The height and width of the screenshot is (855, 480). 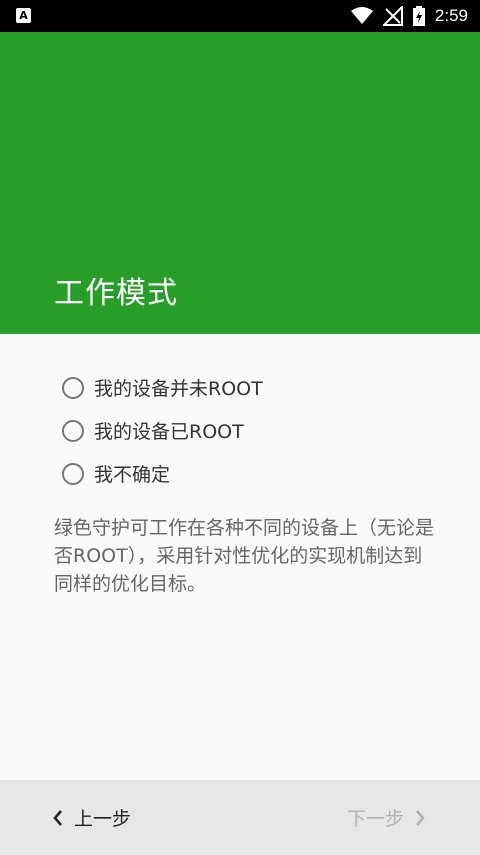 I want to click on page-title: 工作模式, so click(x=116, y=293).